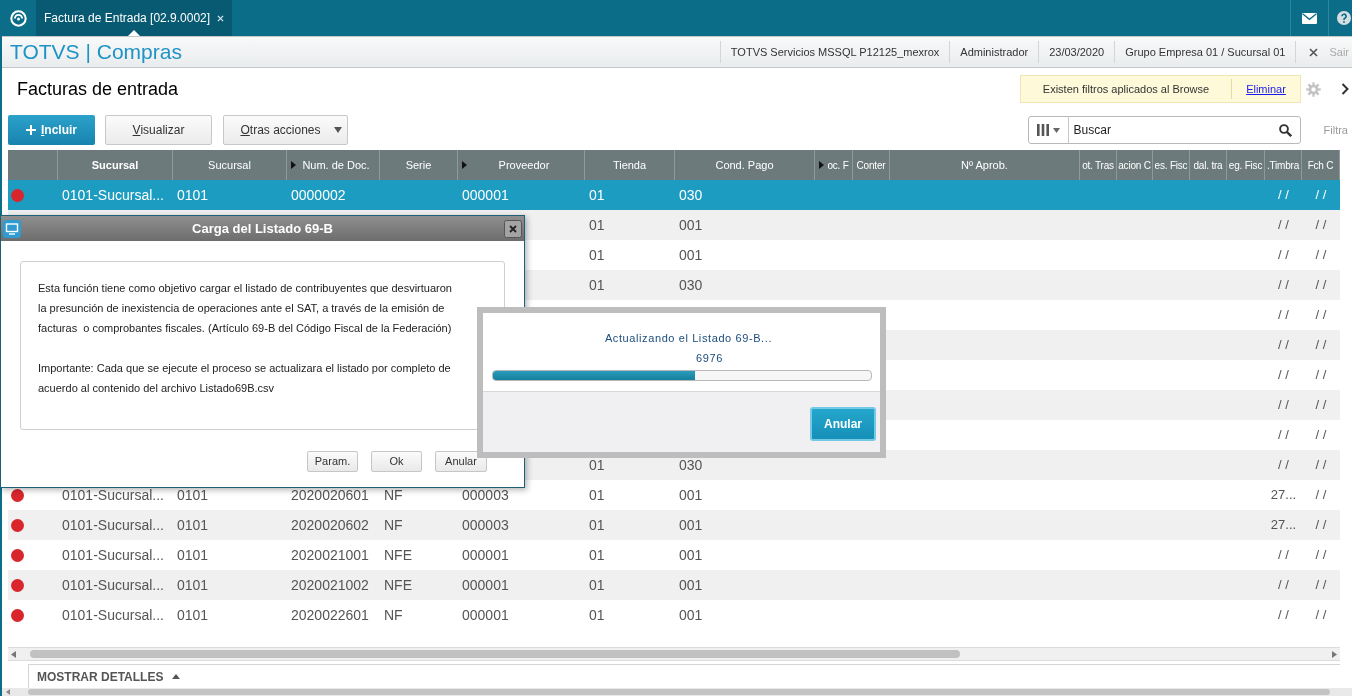 This screenshot has height=696, width=1352. Describe the element at coordinates (329, 555) in the screenshot. I see `table-cell-text: 2020021001` at that location.